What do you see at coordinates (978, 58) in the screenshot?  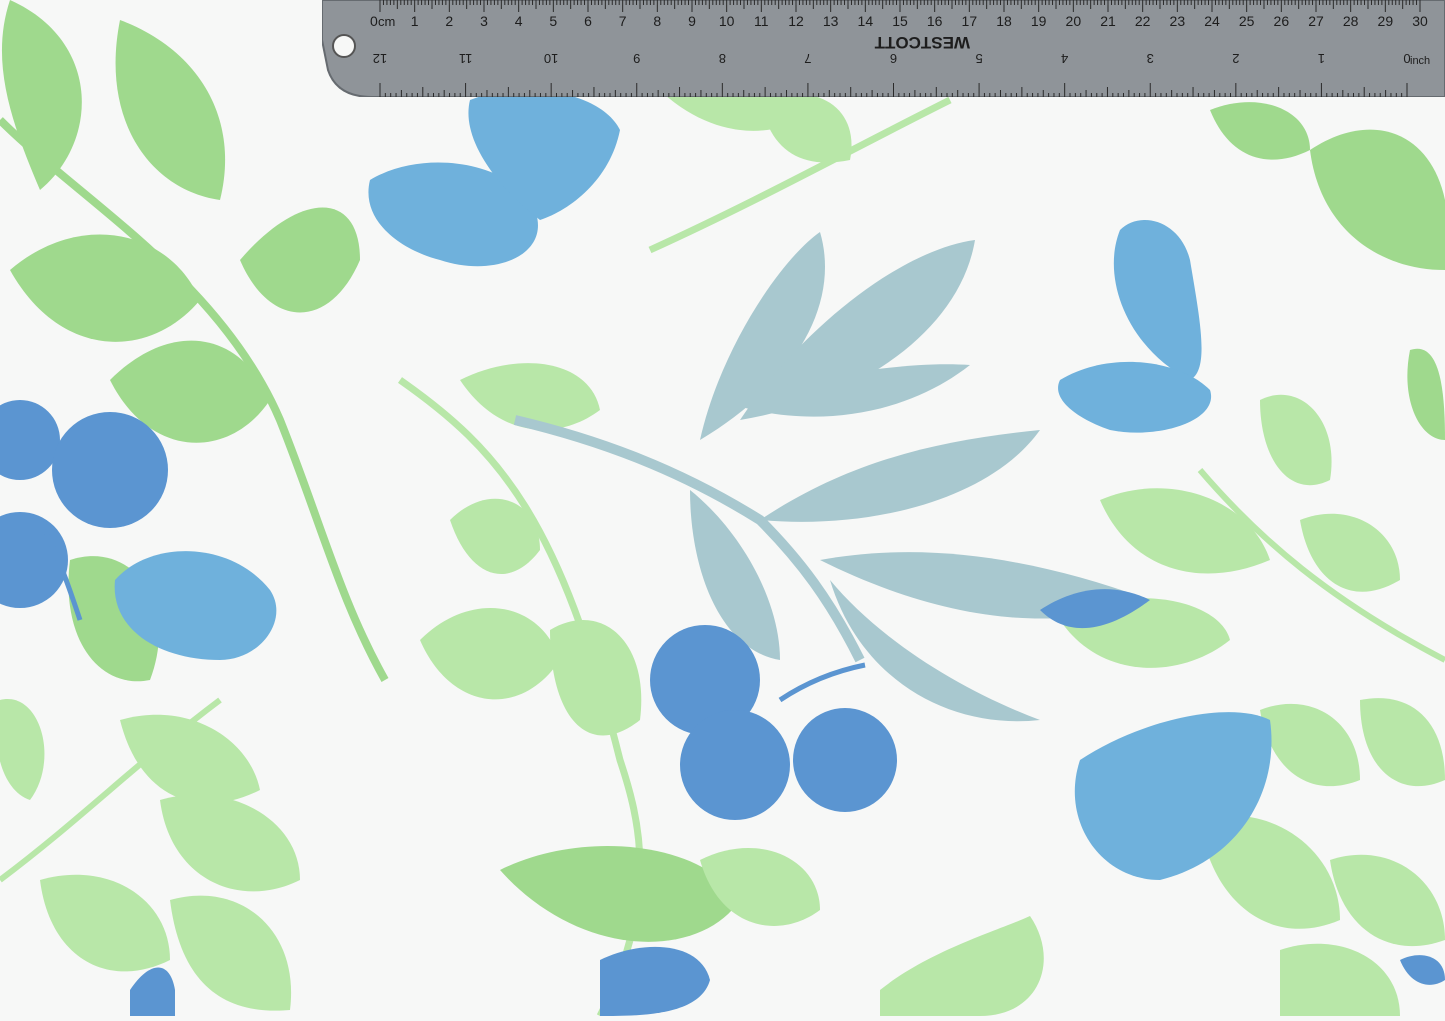 I see `inch-label: 5` at bounding box center [978, 58].